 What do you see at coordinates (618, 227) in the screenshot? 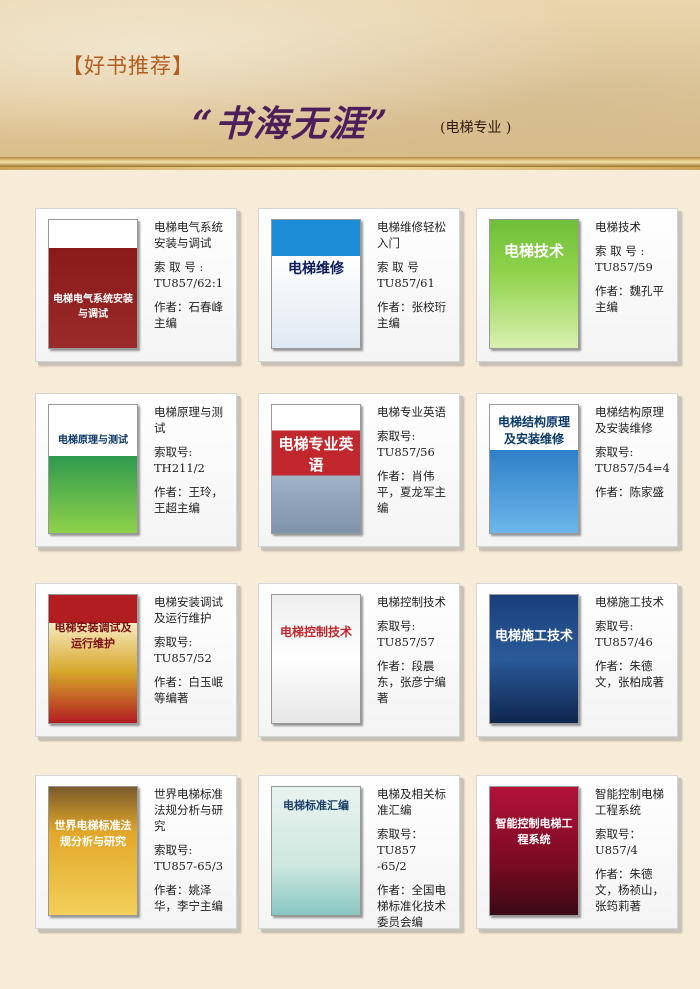
I see `book-title: 电梯技术` at bounding box center [618, 227].